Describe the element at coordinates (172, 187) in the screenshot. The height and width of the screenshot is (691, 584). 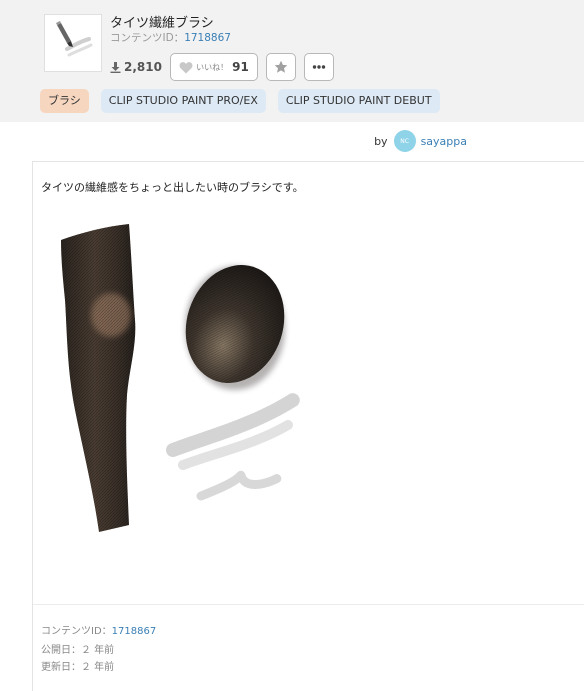
I see `material-description: タイツの繊維感をちょっと出したい時のブラシです。` at that location.